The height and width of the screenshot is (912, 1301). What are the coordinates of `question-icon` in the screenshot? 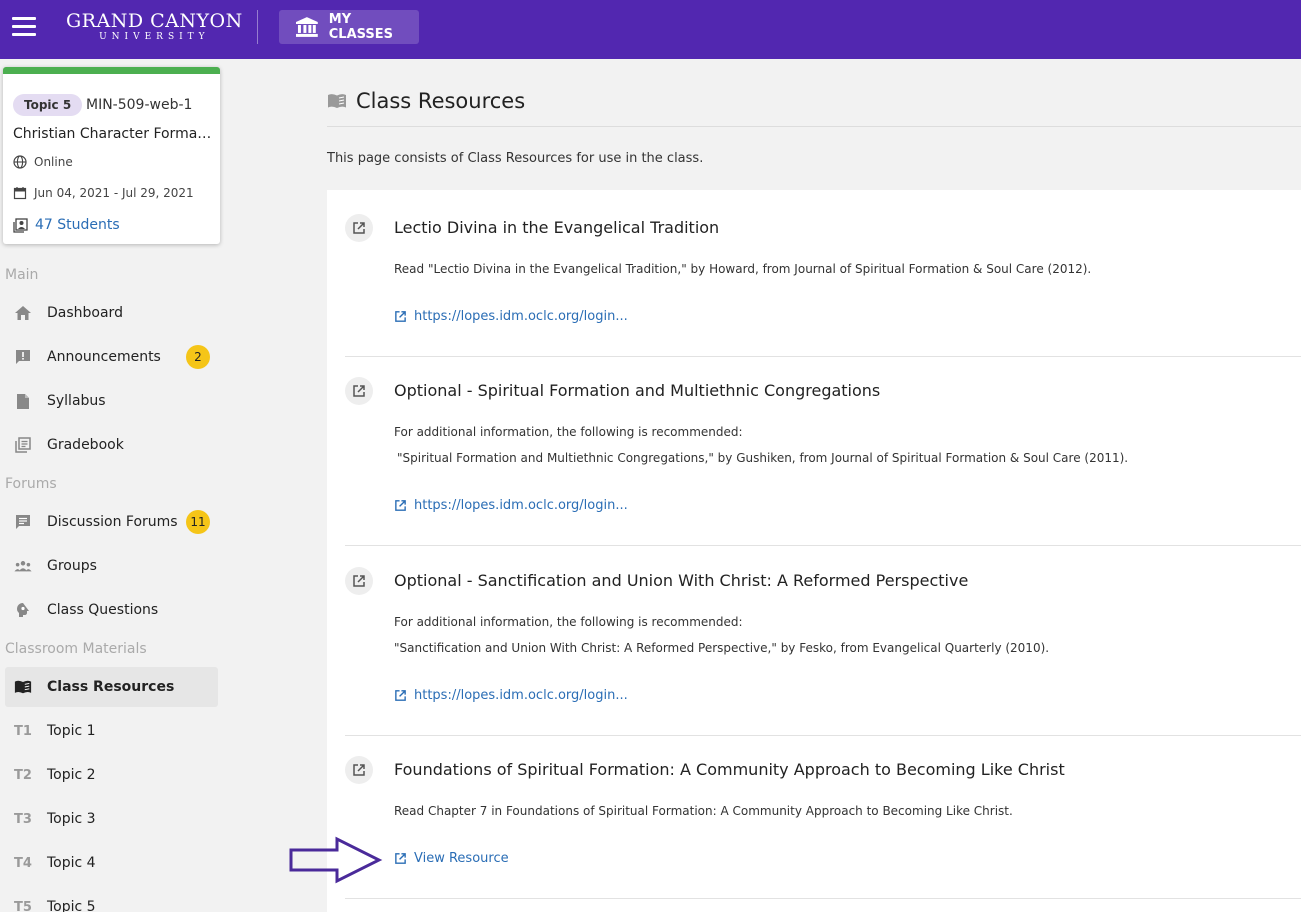 It's located at (23, 610).